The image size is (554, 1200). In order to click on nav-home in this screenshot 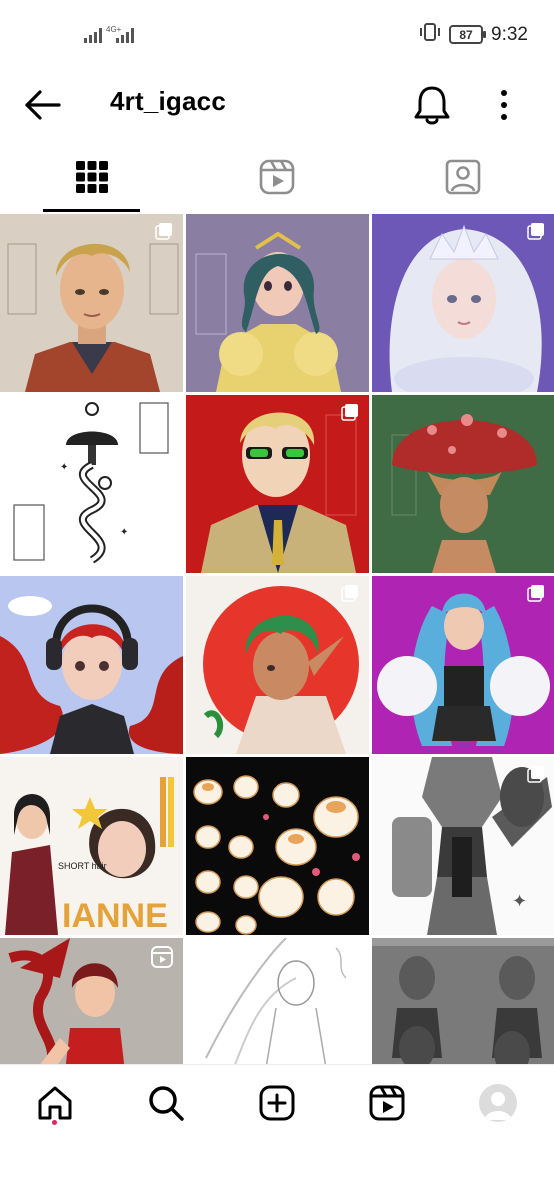, I will do `click(55, 1103)`.